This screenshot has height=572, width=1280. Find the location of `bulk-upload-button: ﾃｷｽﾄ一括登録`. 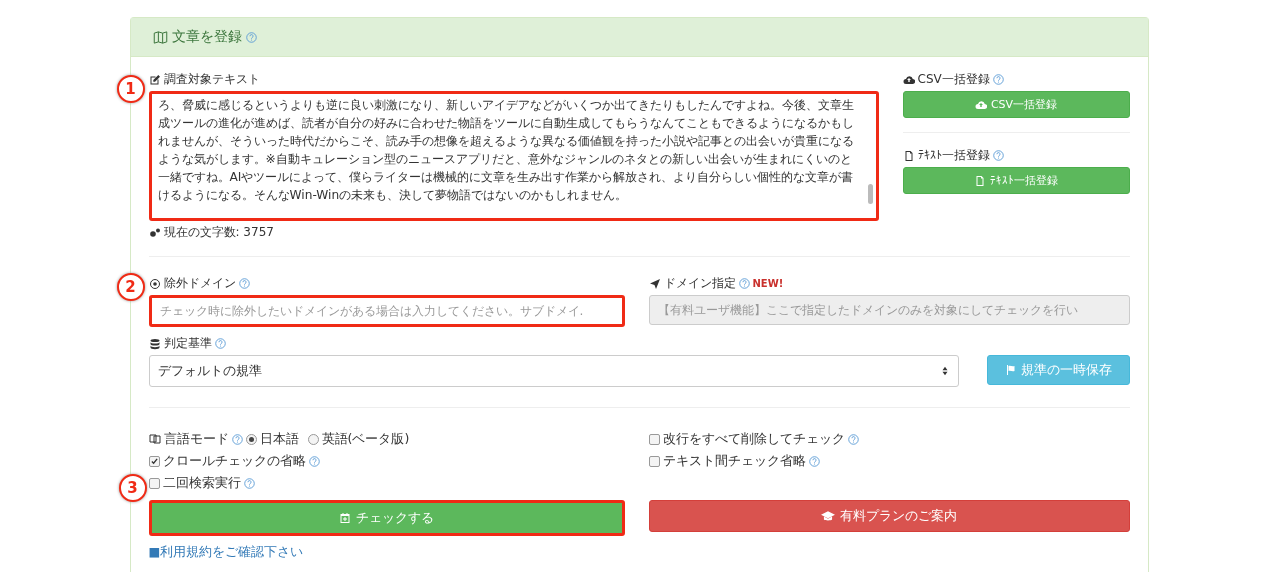

bulk-upload-button: ﾃｷｽﾄ一括登録 is located at coordinates (1016, 180).